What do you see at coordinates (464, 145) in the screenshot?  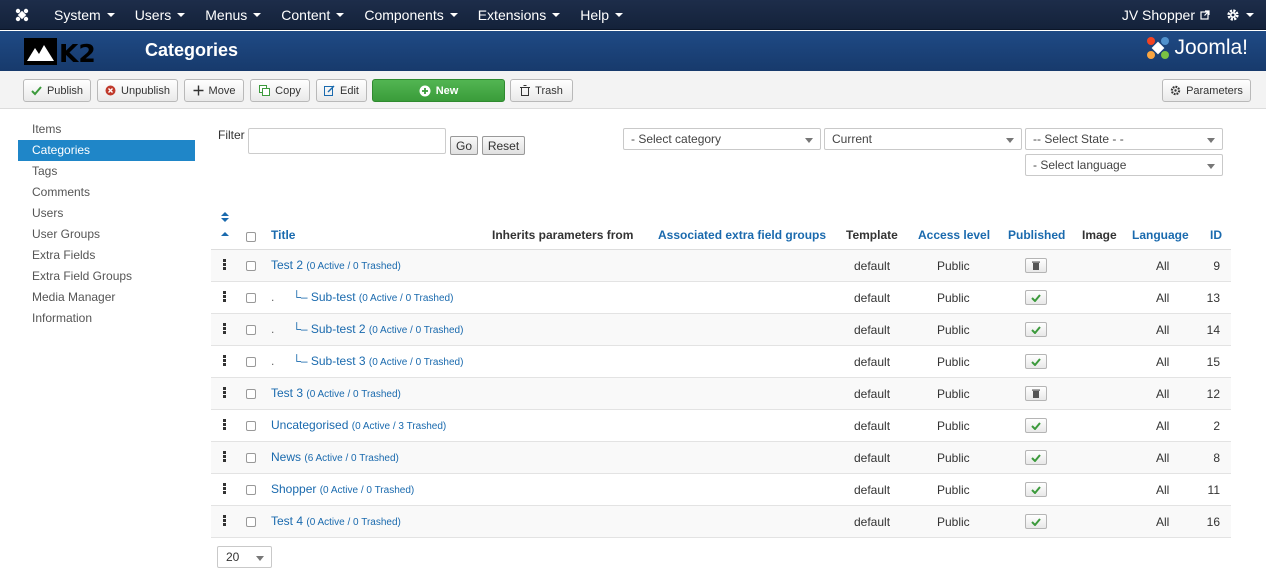 I see `go-button: Go` at bounding box center [464, 145].